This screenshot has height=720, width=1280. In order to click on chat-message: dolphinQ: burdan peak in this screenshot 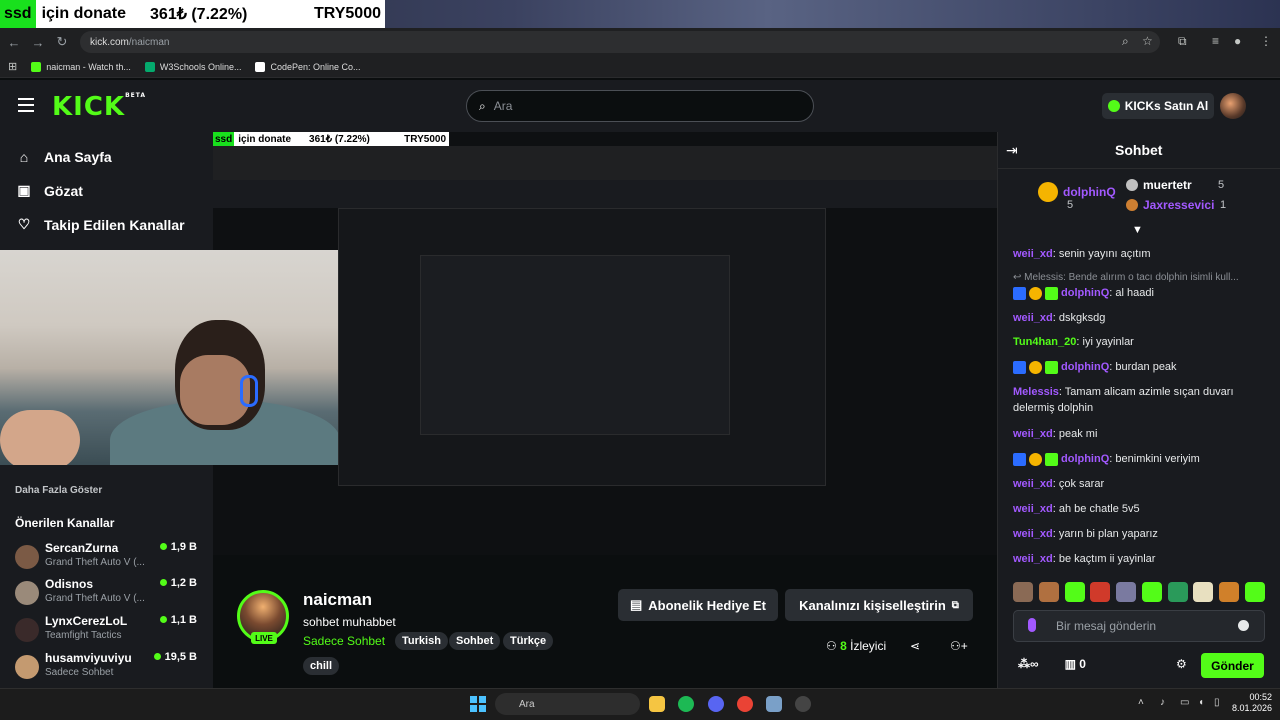, I will do `click(1138, 367)`.